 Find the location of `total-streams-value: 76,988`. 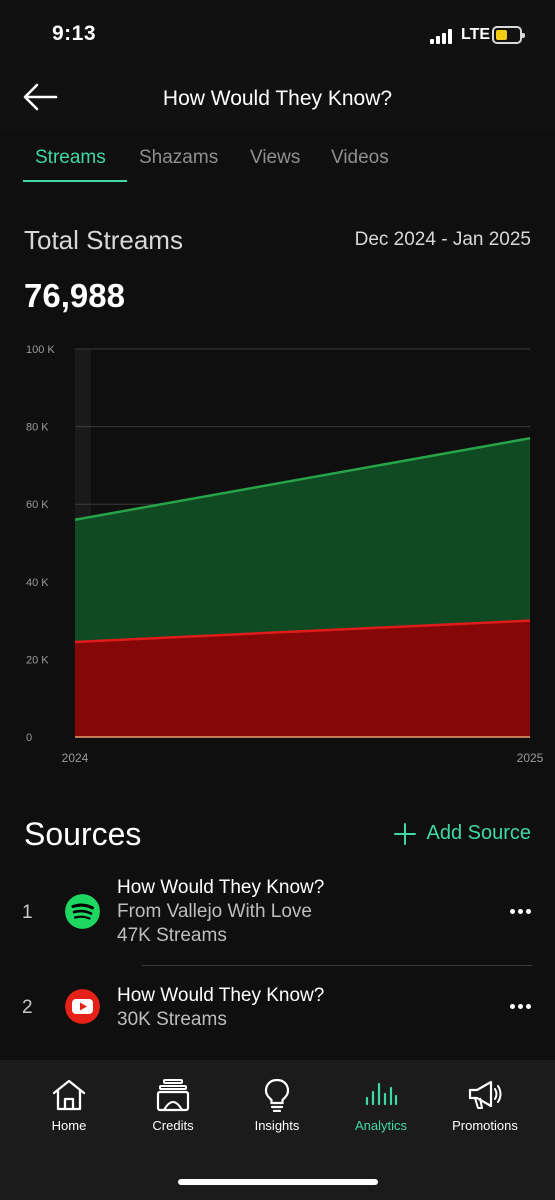

total-streams-value: 76,988 is located at coordinates (74, 295).